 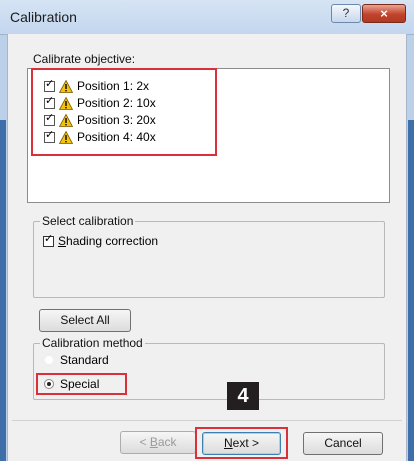 I want to click on standard-label: Standard, so click(x=84, y=360).